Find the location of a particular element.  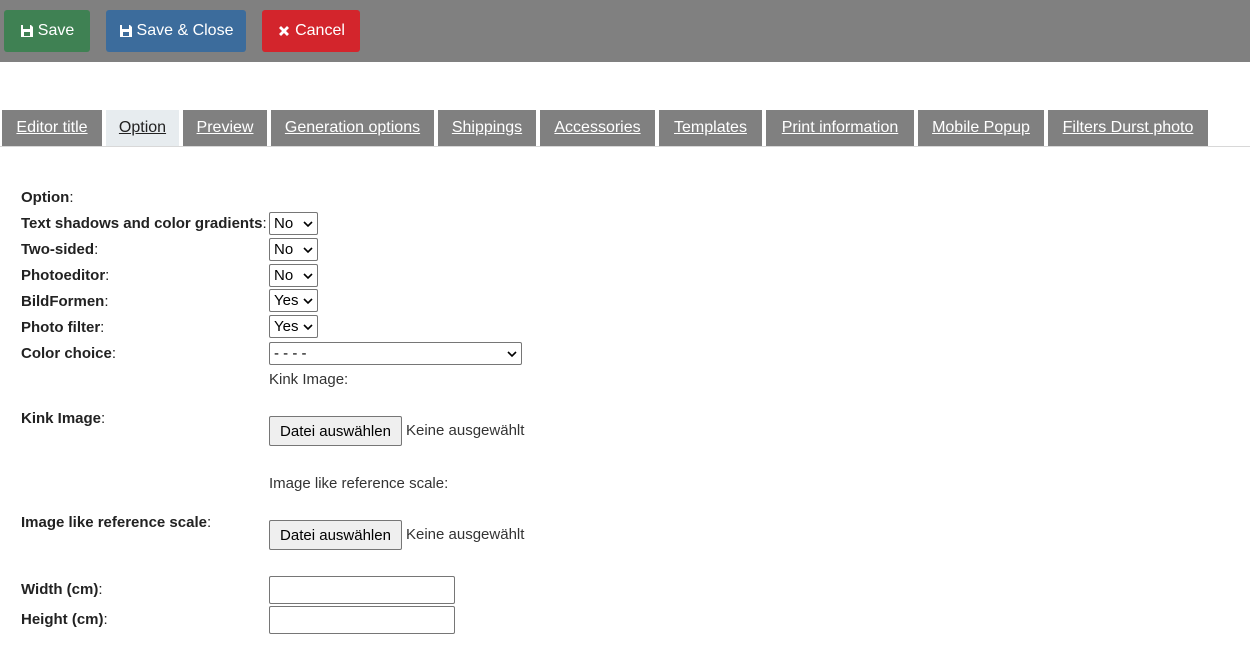

tab-label: Option is located at coordinates (142, 127).